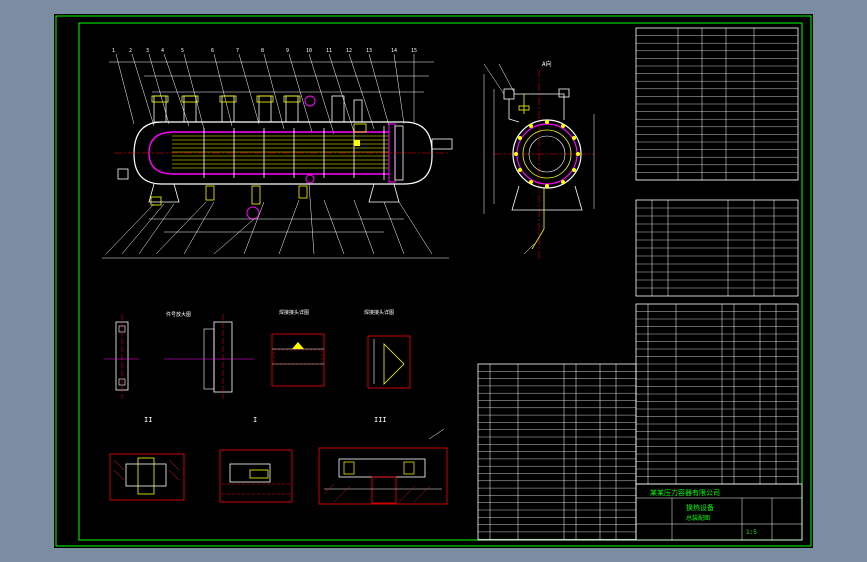  I want to click on svg-text: 12, so click(349, 51).